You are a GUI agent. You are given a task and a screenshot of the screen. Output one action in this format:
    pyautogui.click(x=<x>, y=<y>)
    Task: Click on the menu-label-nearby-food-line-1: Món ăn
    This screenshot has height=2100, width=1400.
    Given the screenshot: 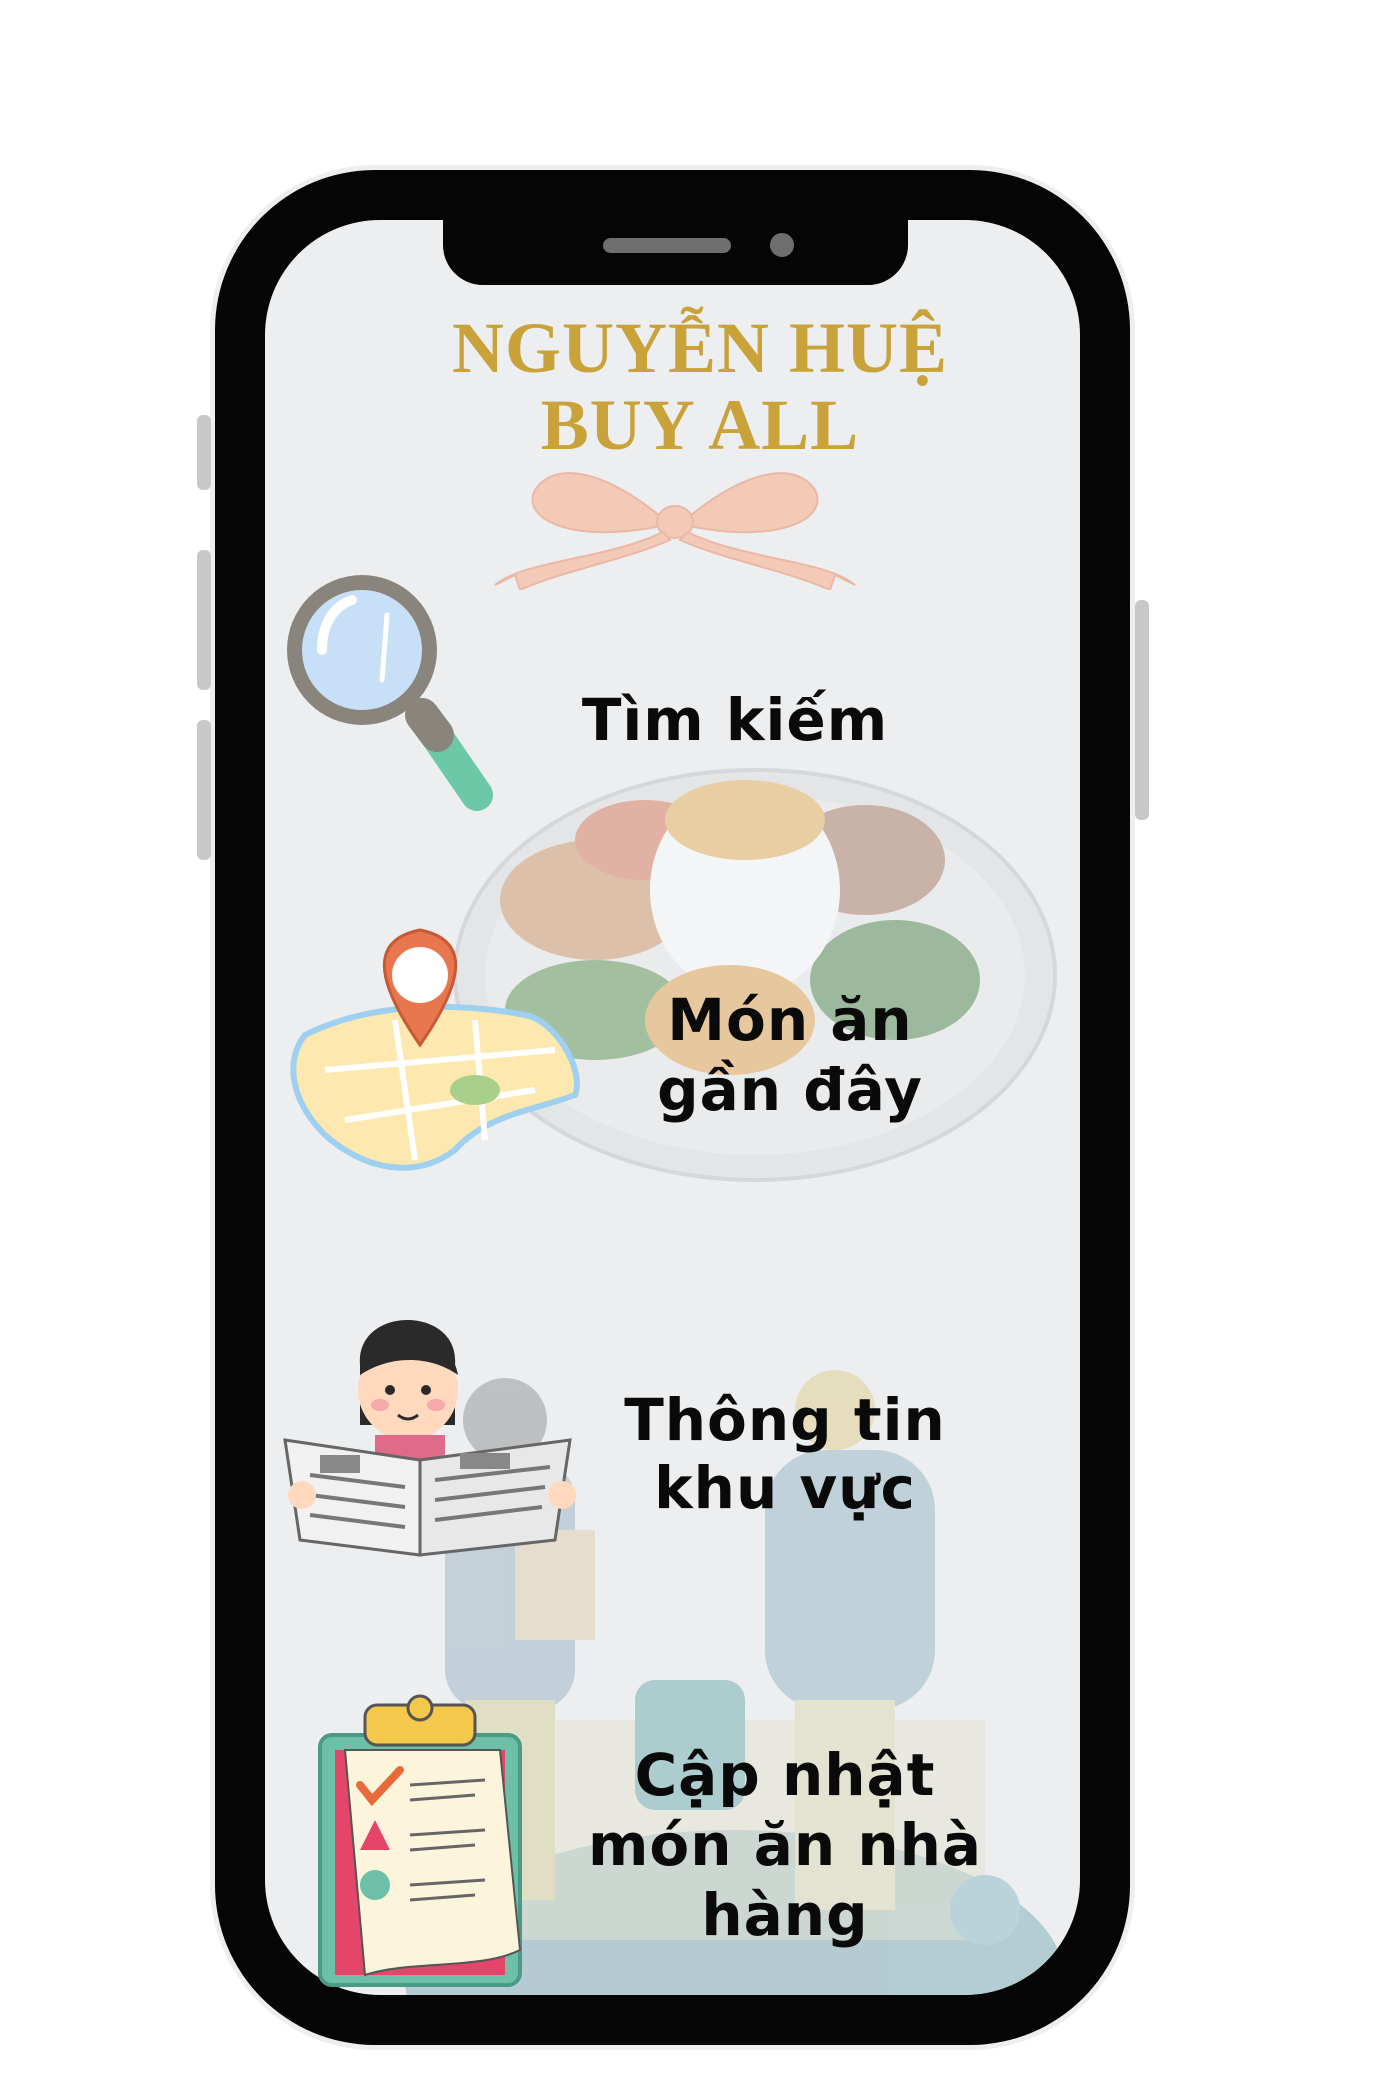 What is the action you would take?
    pyautogui.click(x=790, y=1020)
    